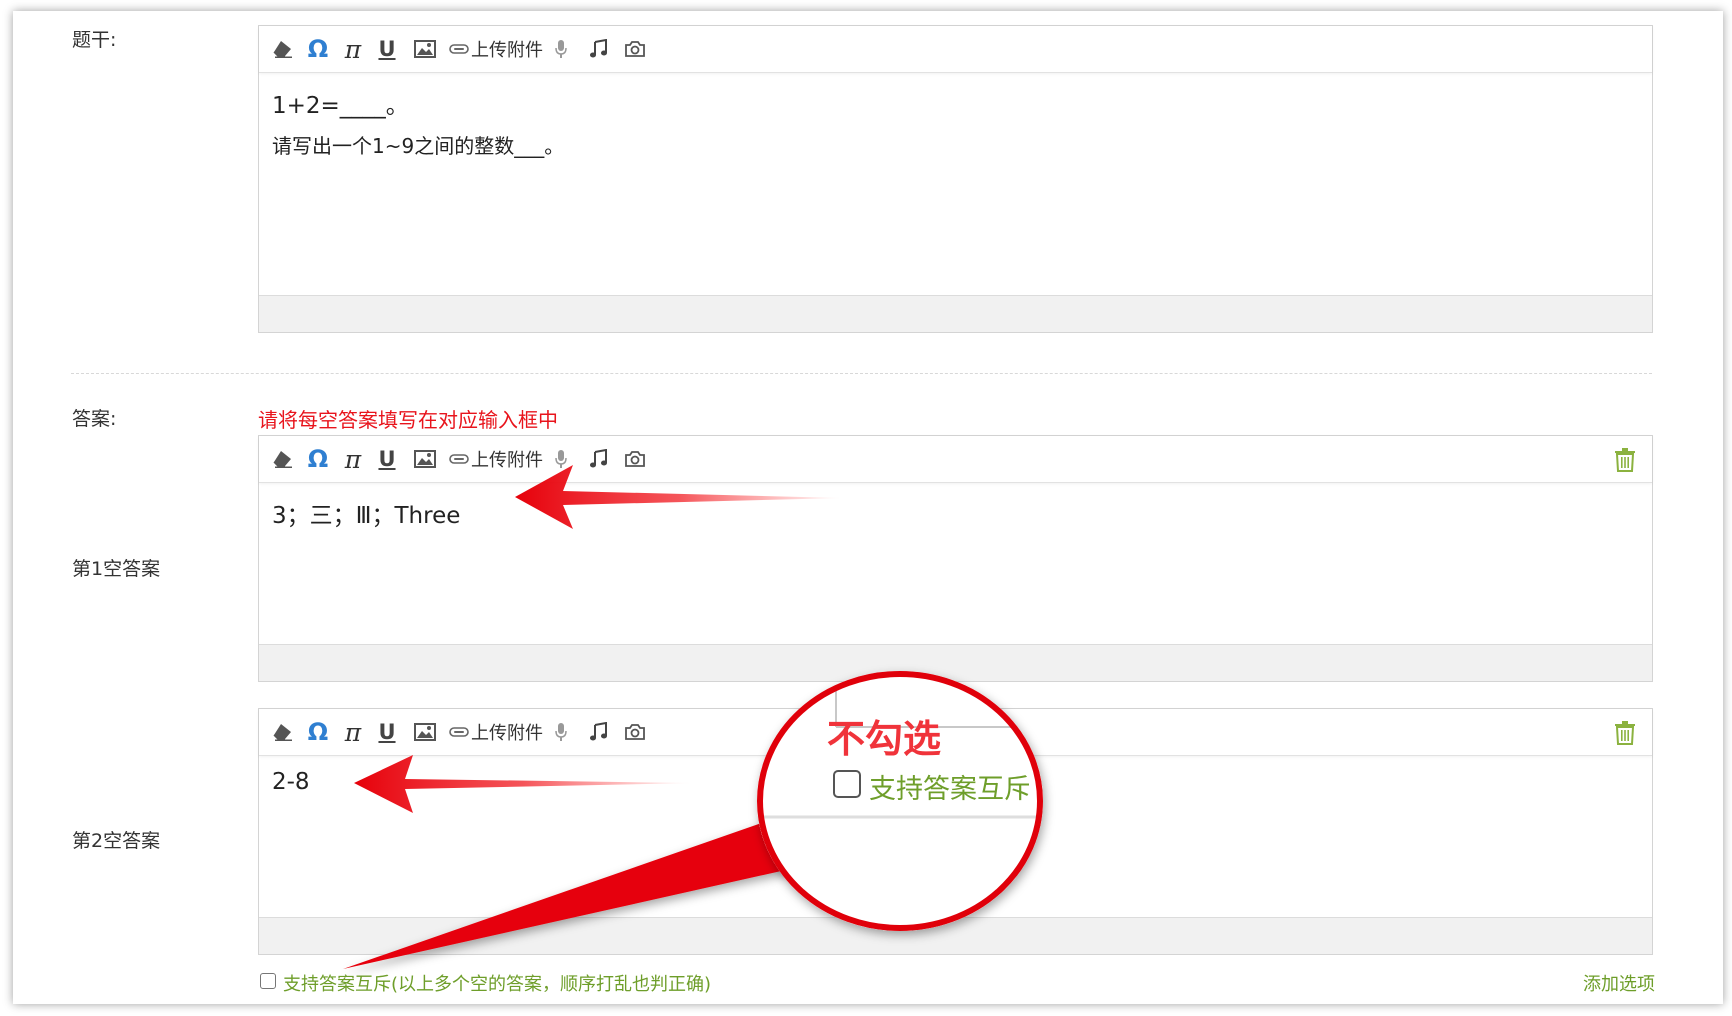  I want to click on pointer-wedge-icon, so click(571, 894).